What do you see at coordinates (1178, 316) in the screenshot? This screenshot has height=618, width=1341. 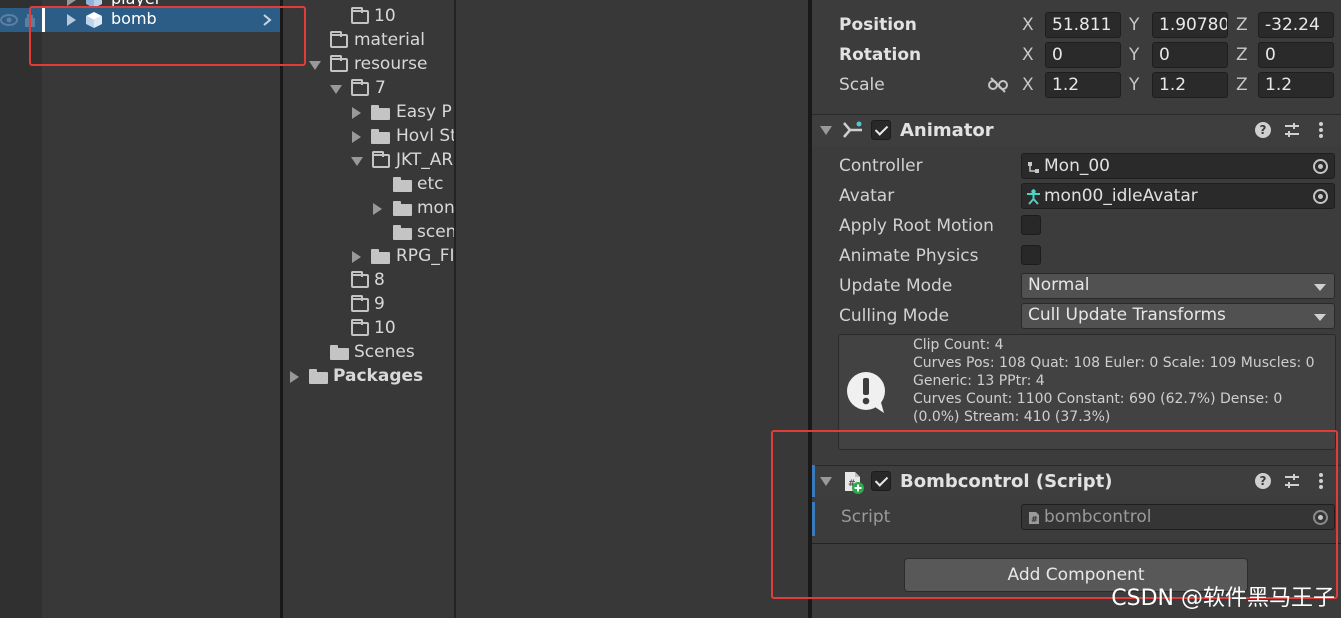 I see `culling-mode-dropdown: Cull Update Transforms` at bounding box center [1178, 316].